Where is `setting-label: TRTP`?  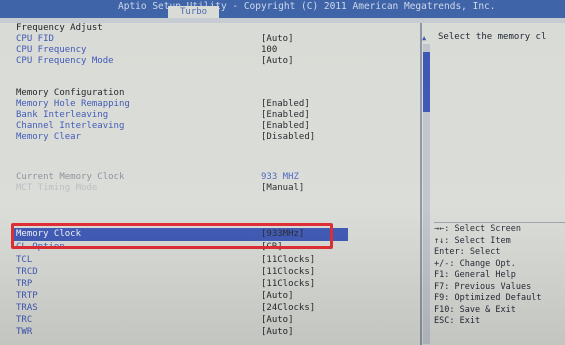 setting-label: TRTP is located at coordinates (27, 296).